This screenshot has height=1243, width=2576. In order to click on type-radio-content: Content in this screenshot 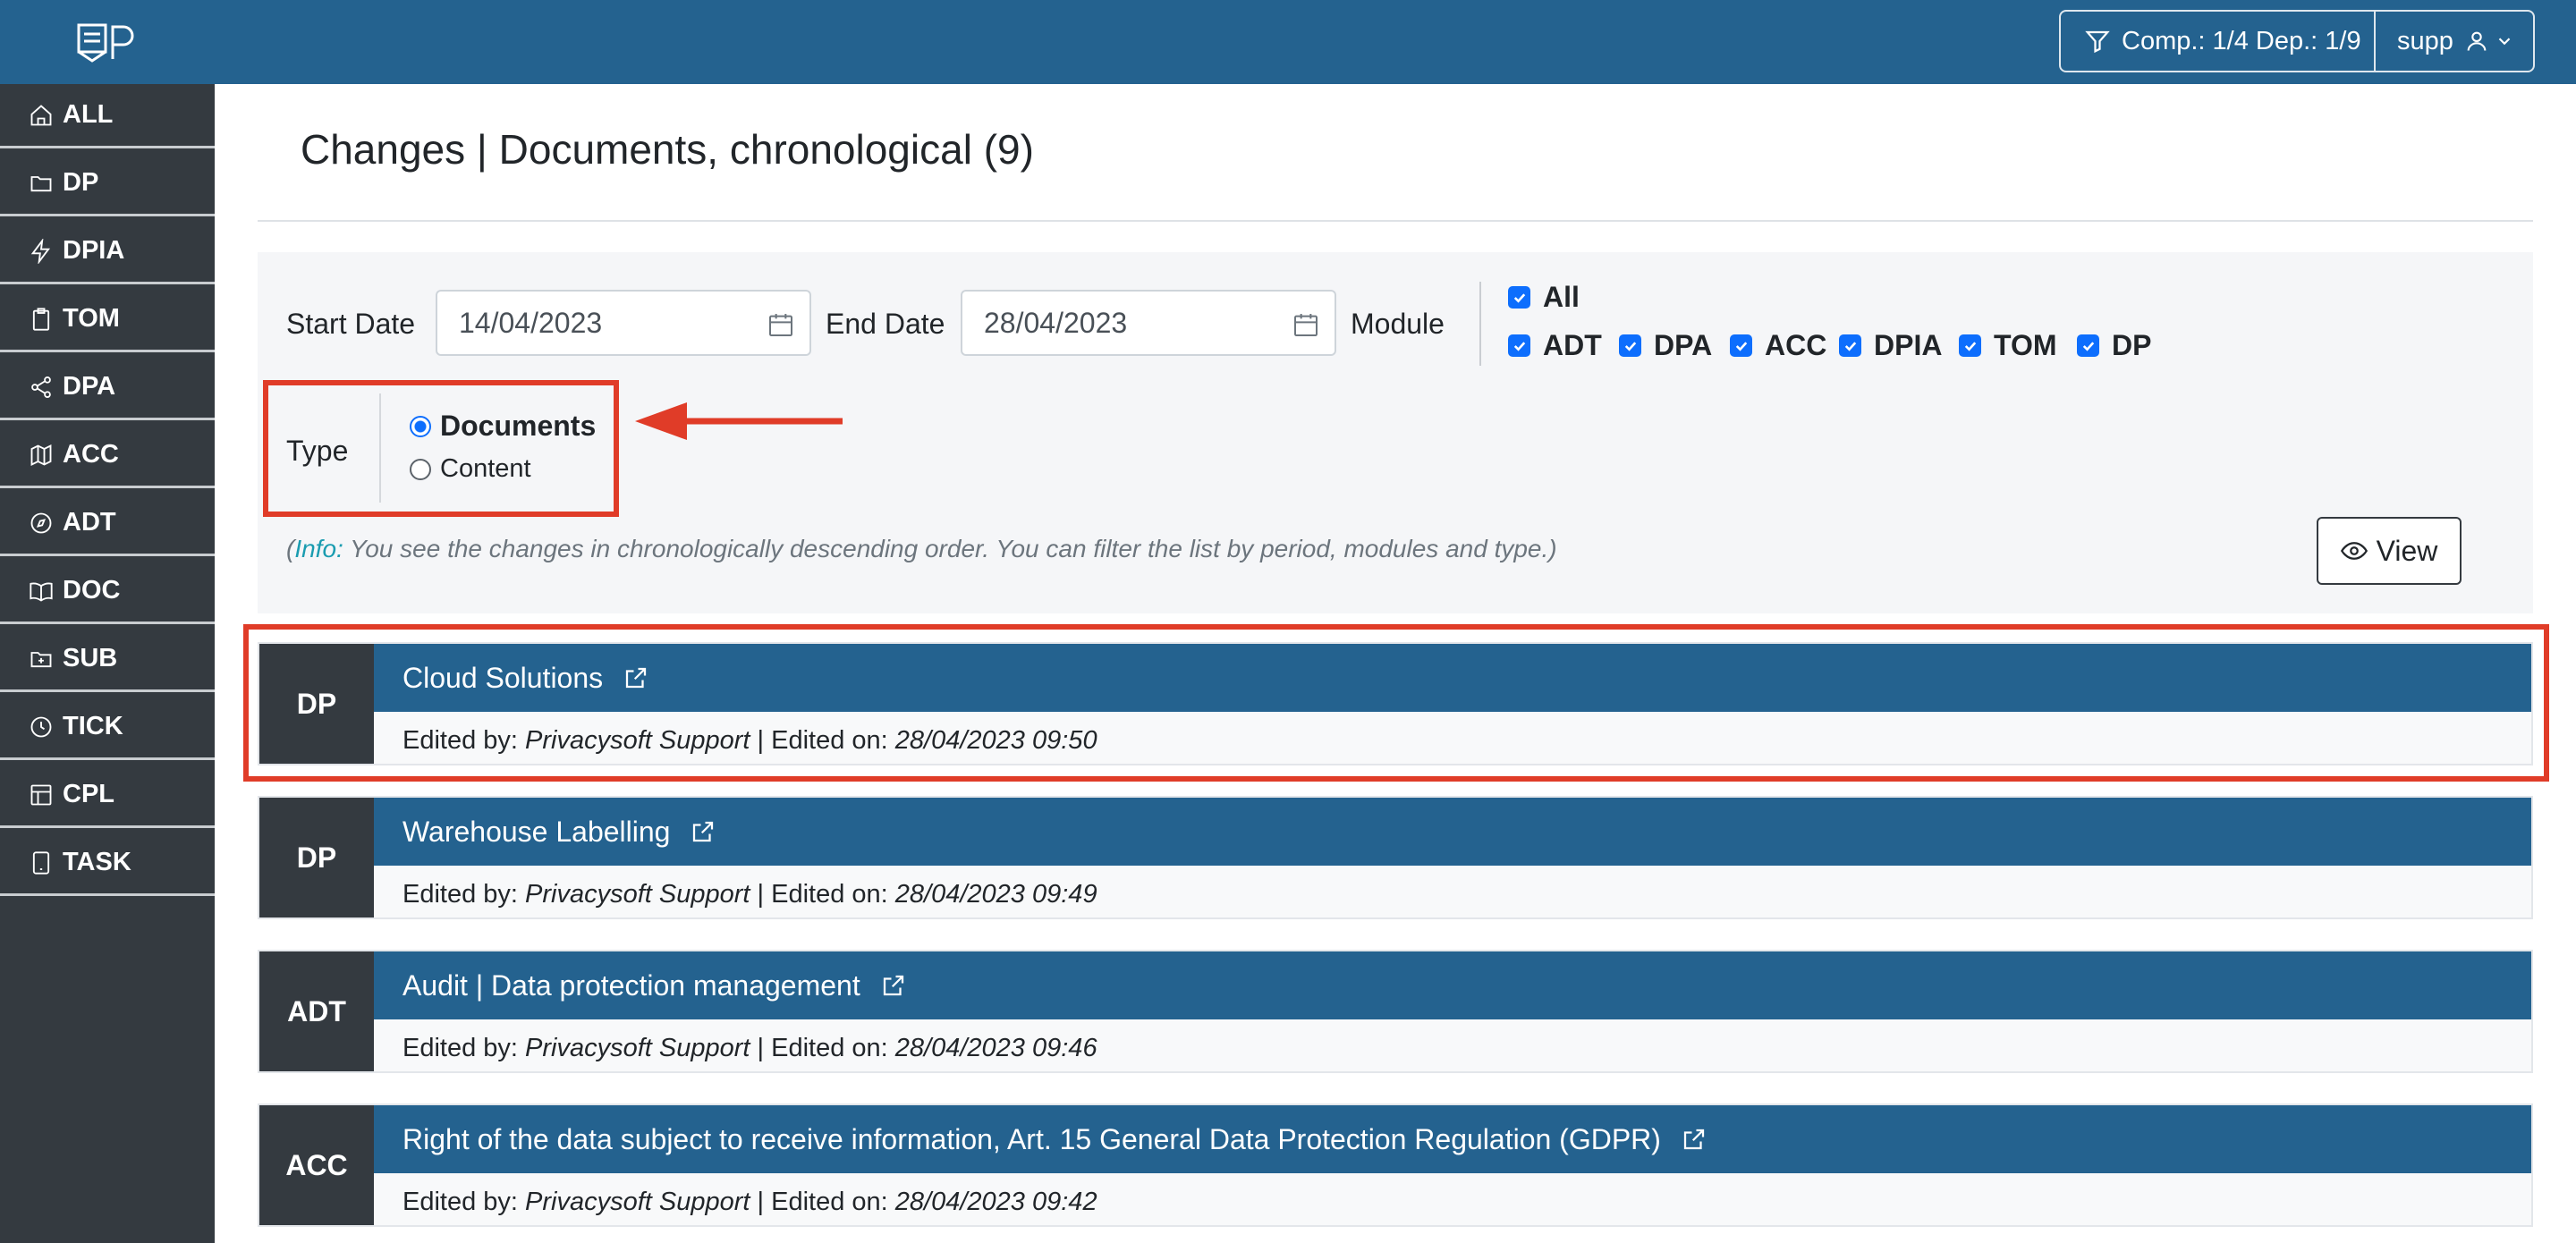, I will do `click(470, 469)`.